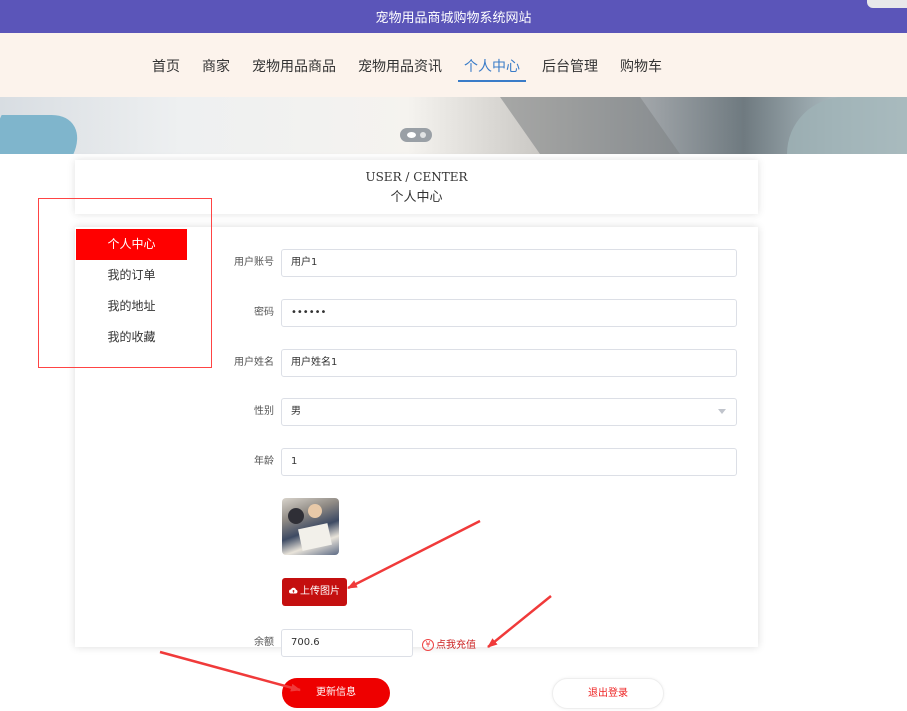  What do you see at coordinates (416, 197) in the screenshot?
I see `section-title-cn: 个人中心` at bounding box center [416, 197].